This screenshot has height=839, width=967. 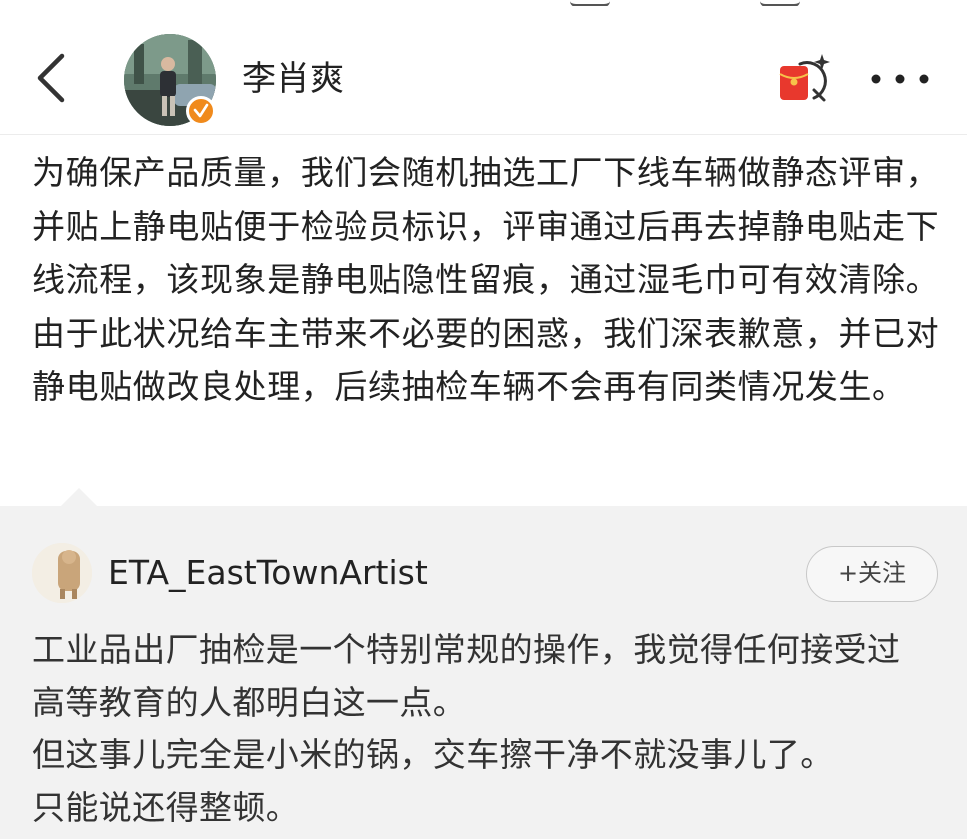 I want to click on red-packet-button, so click(x=803, y=79).